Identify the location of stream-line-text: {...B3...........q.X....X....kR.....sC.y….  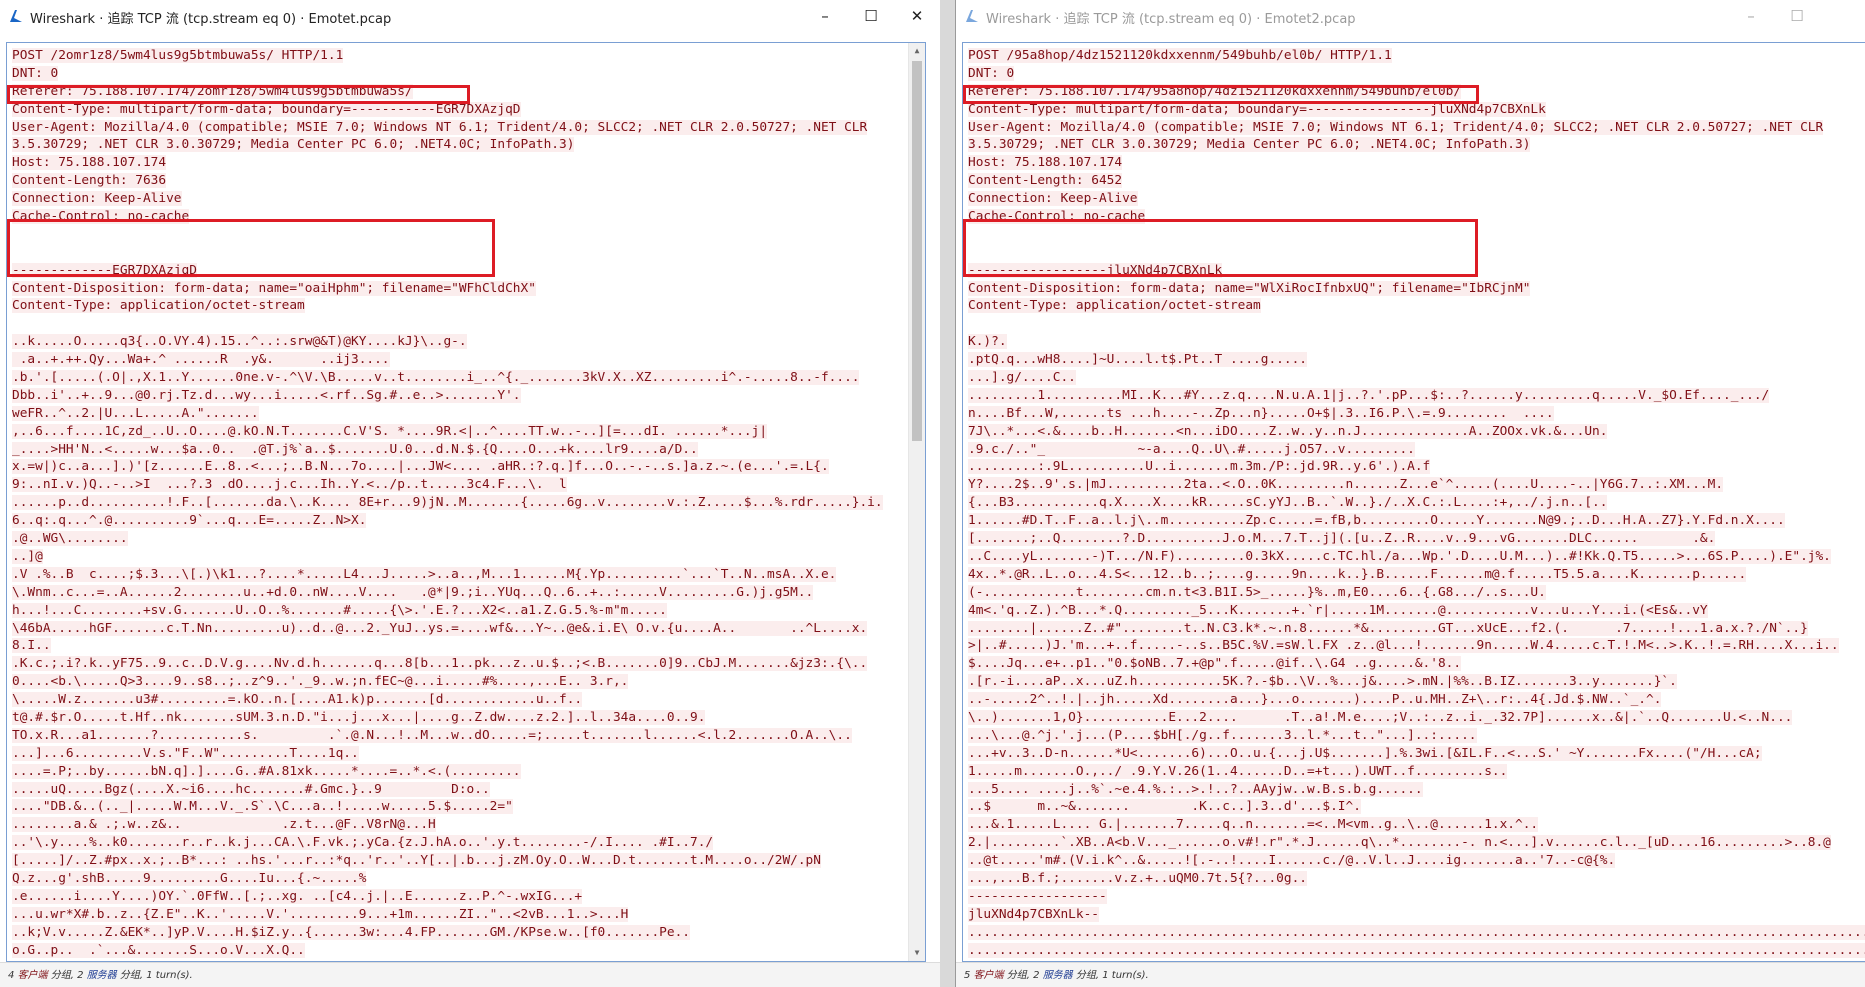
(1288, 503).